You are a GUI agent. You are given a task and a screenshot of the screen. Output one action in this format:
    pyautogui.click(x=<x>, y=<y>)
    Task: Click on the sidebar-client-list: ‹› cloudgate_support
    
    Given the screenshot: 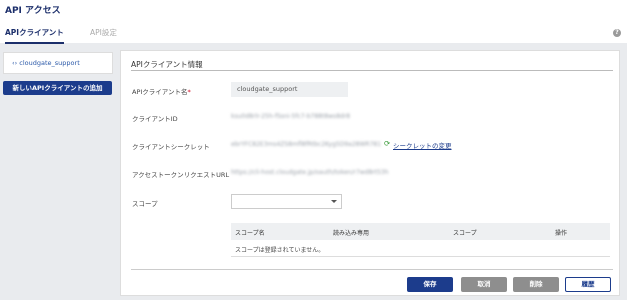 What is the action you would take?
    pyautogui.click(x=58, y=63)
    